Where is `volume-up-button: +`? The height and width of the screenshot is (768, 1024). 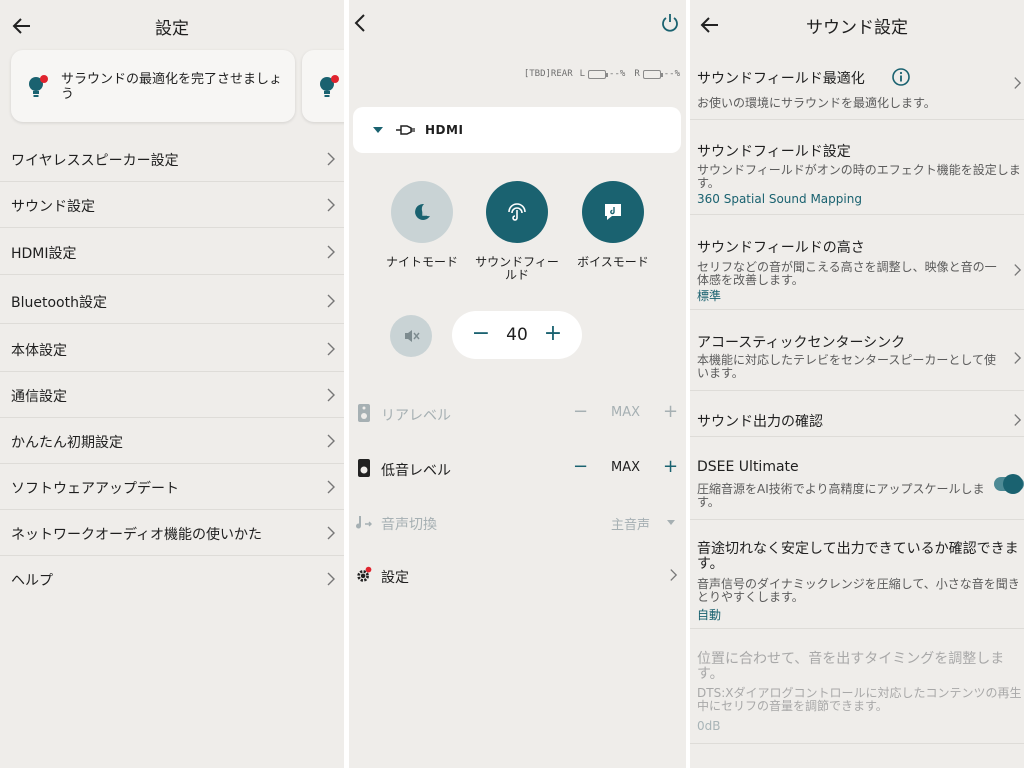 volume-up-button: + is located at coordinates (553, 334).